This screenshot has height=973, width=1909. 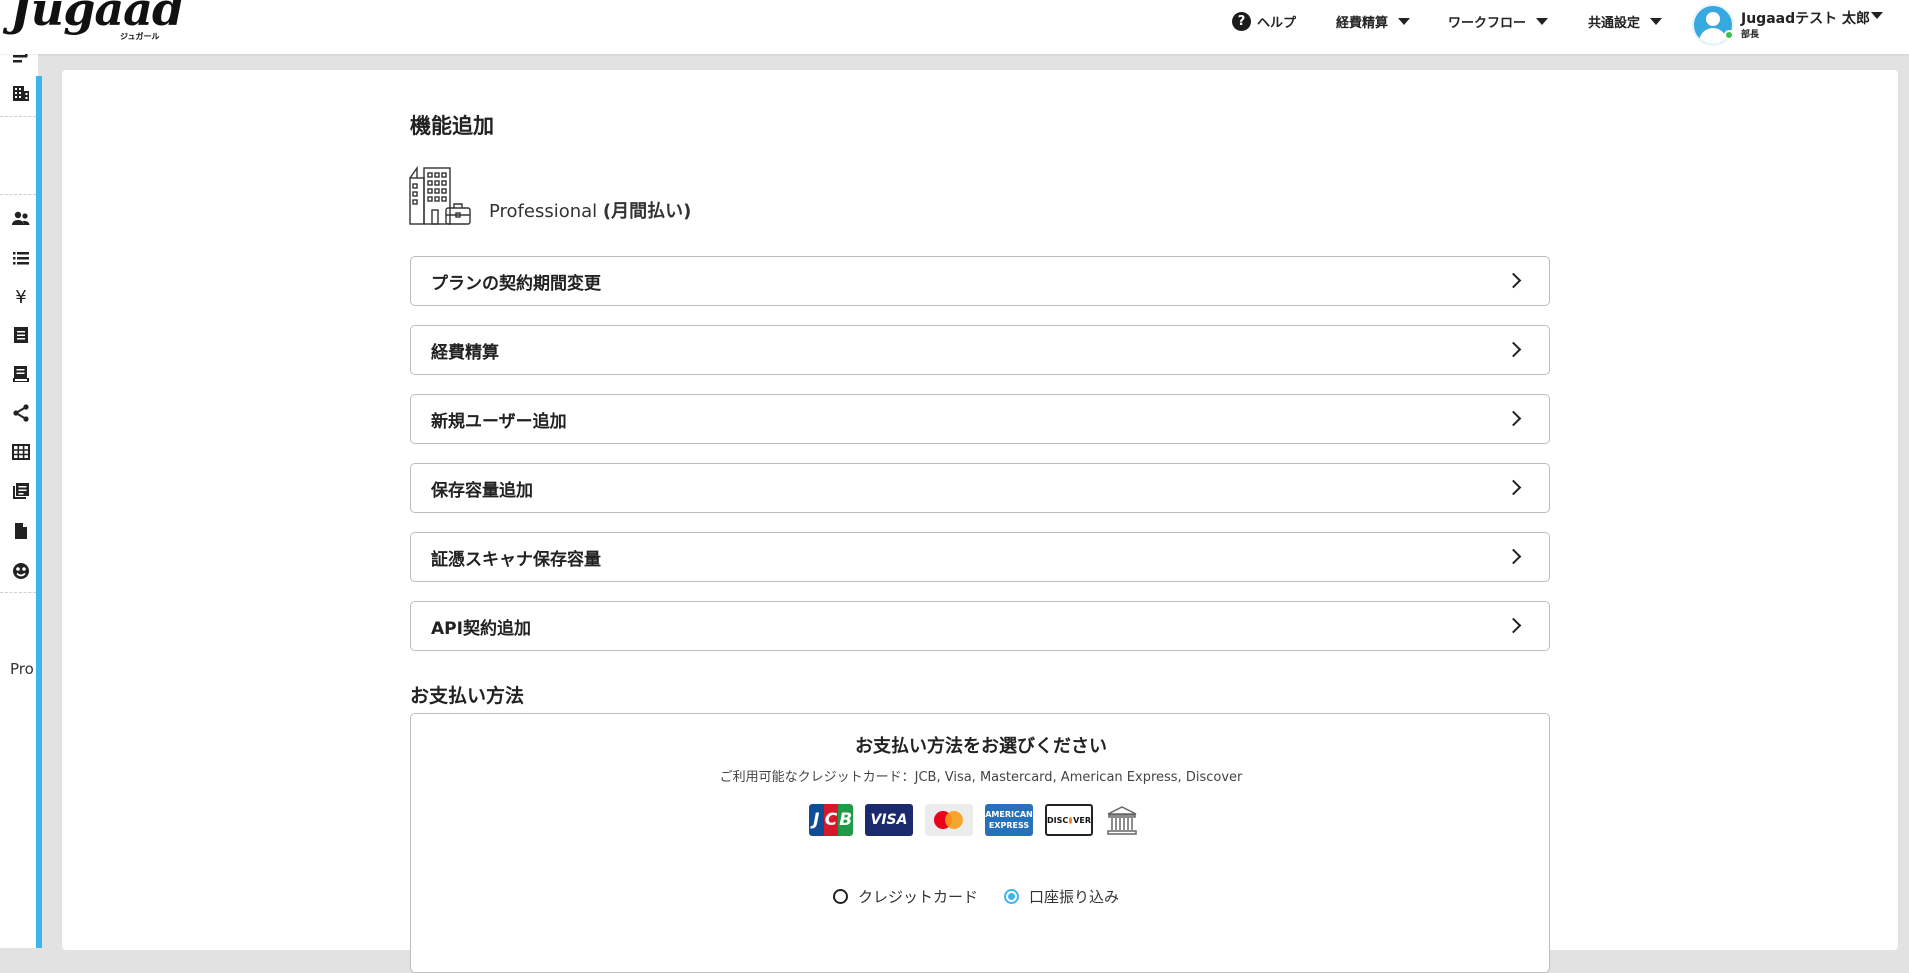 I want to click on nav-common-settings-menu: 共通設定, so click(x=1625, y=21).